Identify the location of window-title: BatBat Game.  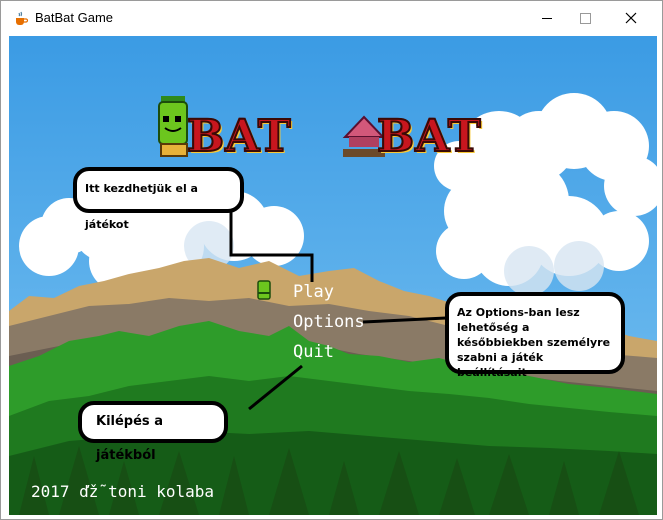
(74, 17).